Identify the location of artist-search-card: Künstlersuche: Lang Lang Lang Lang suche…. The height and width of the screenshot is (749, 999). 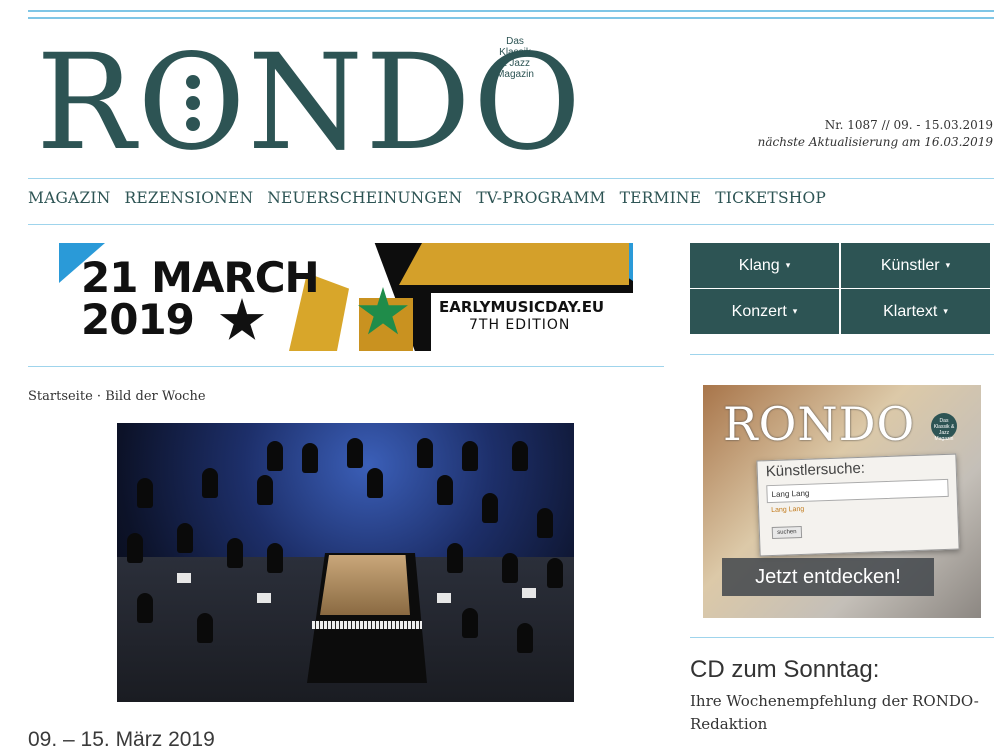
(858, 505).